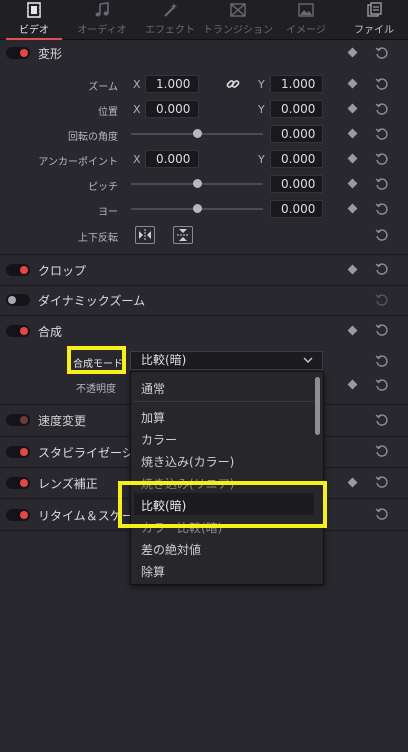 The height and width of the screenshot is (752, 408). What do you see at coordinates (18, 300) in the screenshot?
I see `dynamic-zoom-toggle` at bounding box center [18, 300].